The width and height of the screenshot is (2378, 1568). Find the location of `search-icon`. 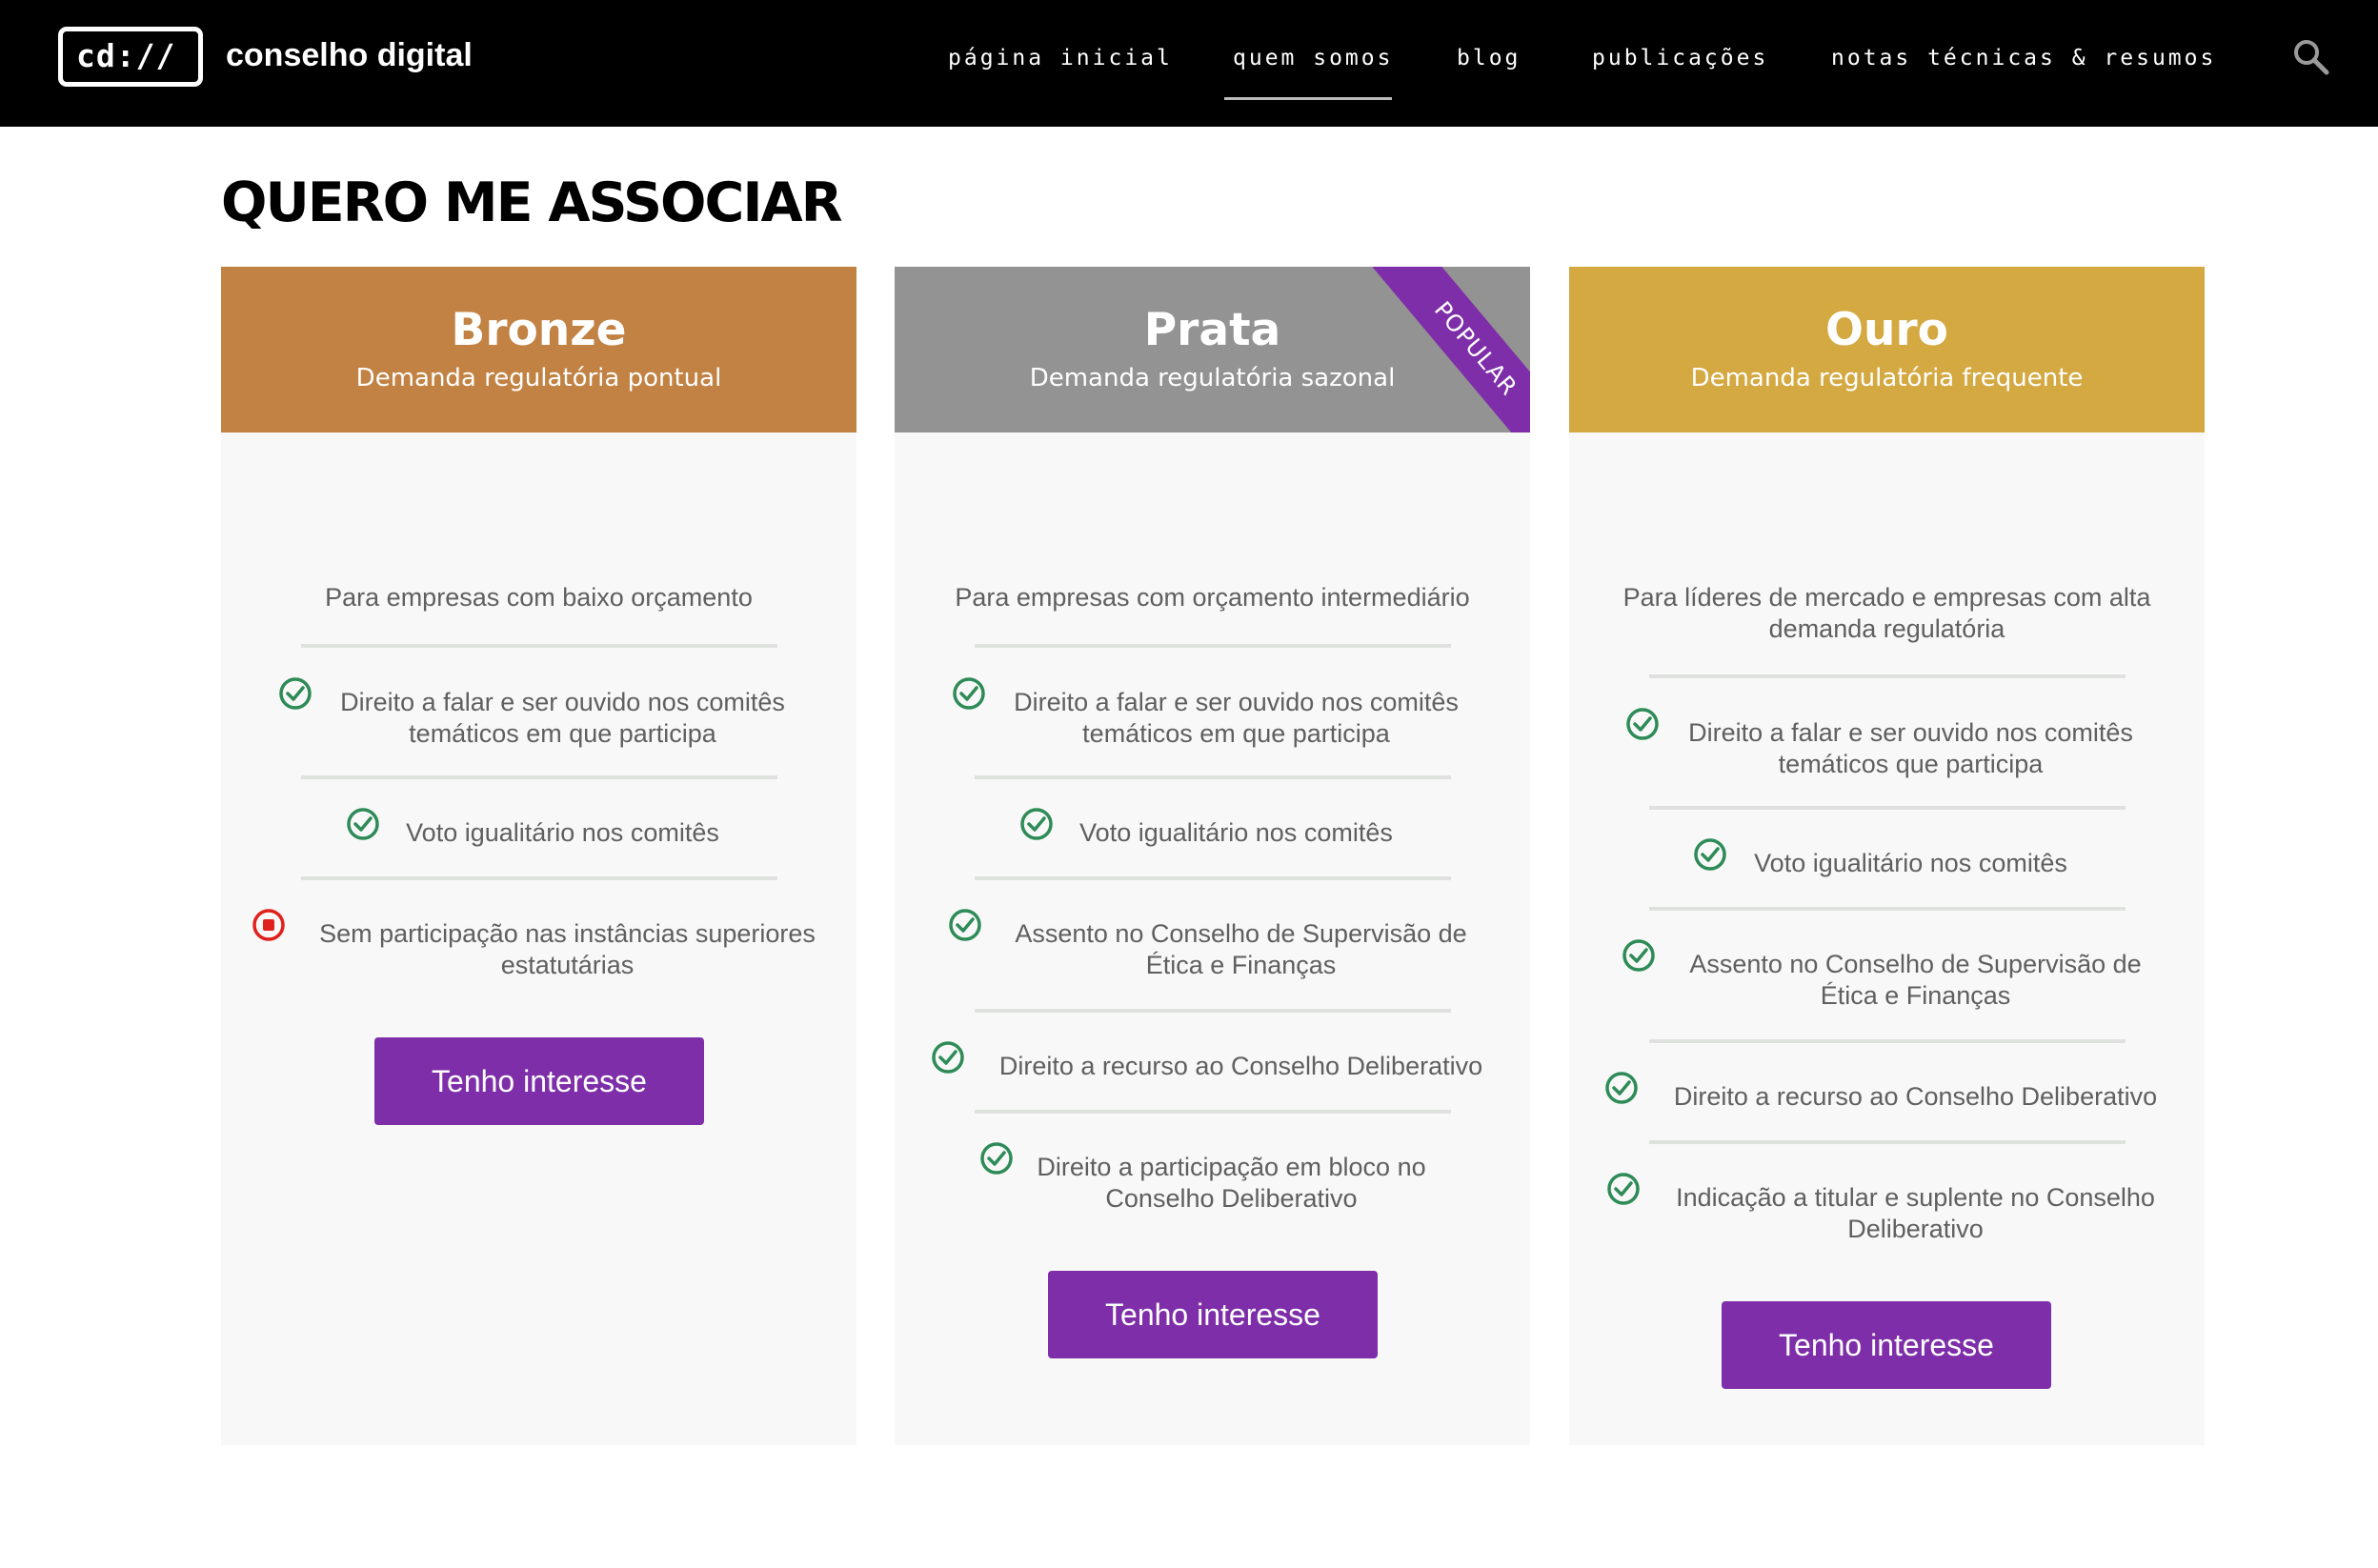

search-icon is located at coordinates (2311, 57).